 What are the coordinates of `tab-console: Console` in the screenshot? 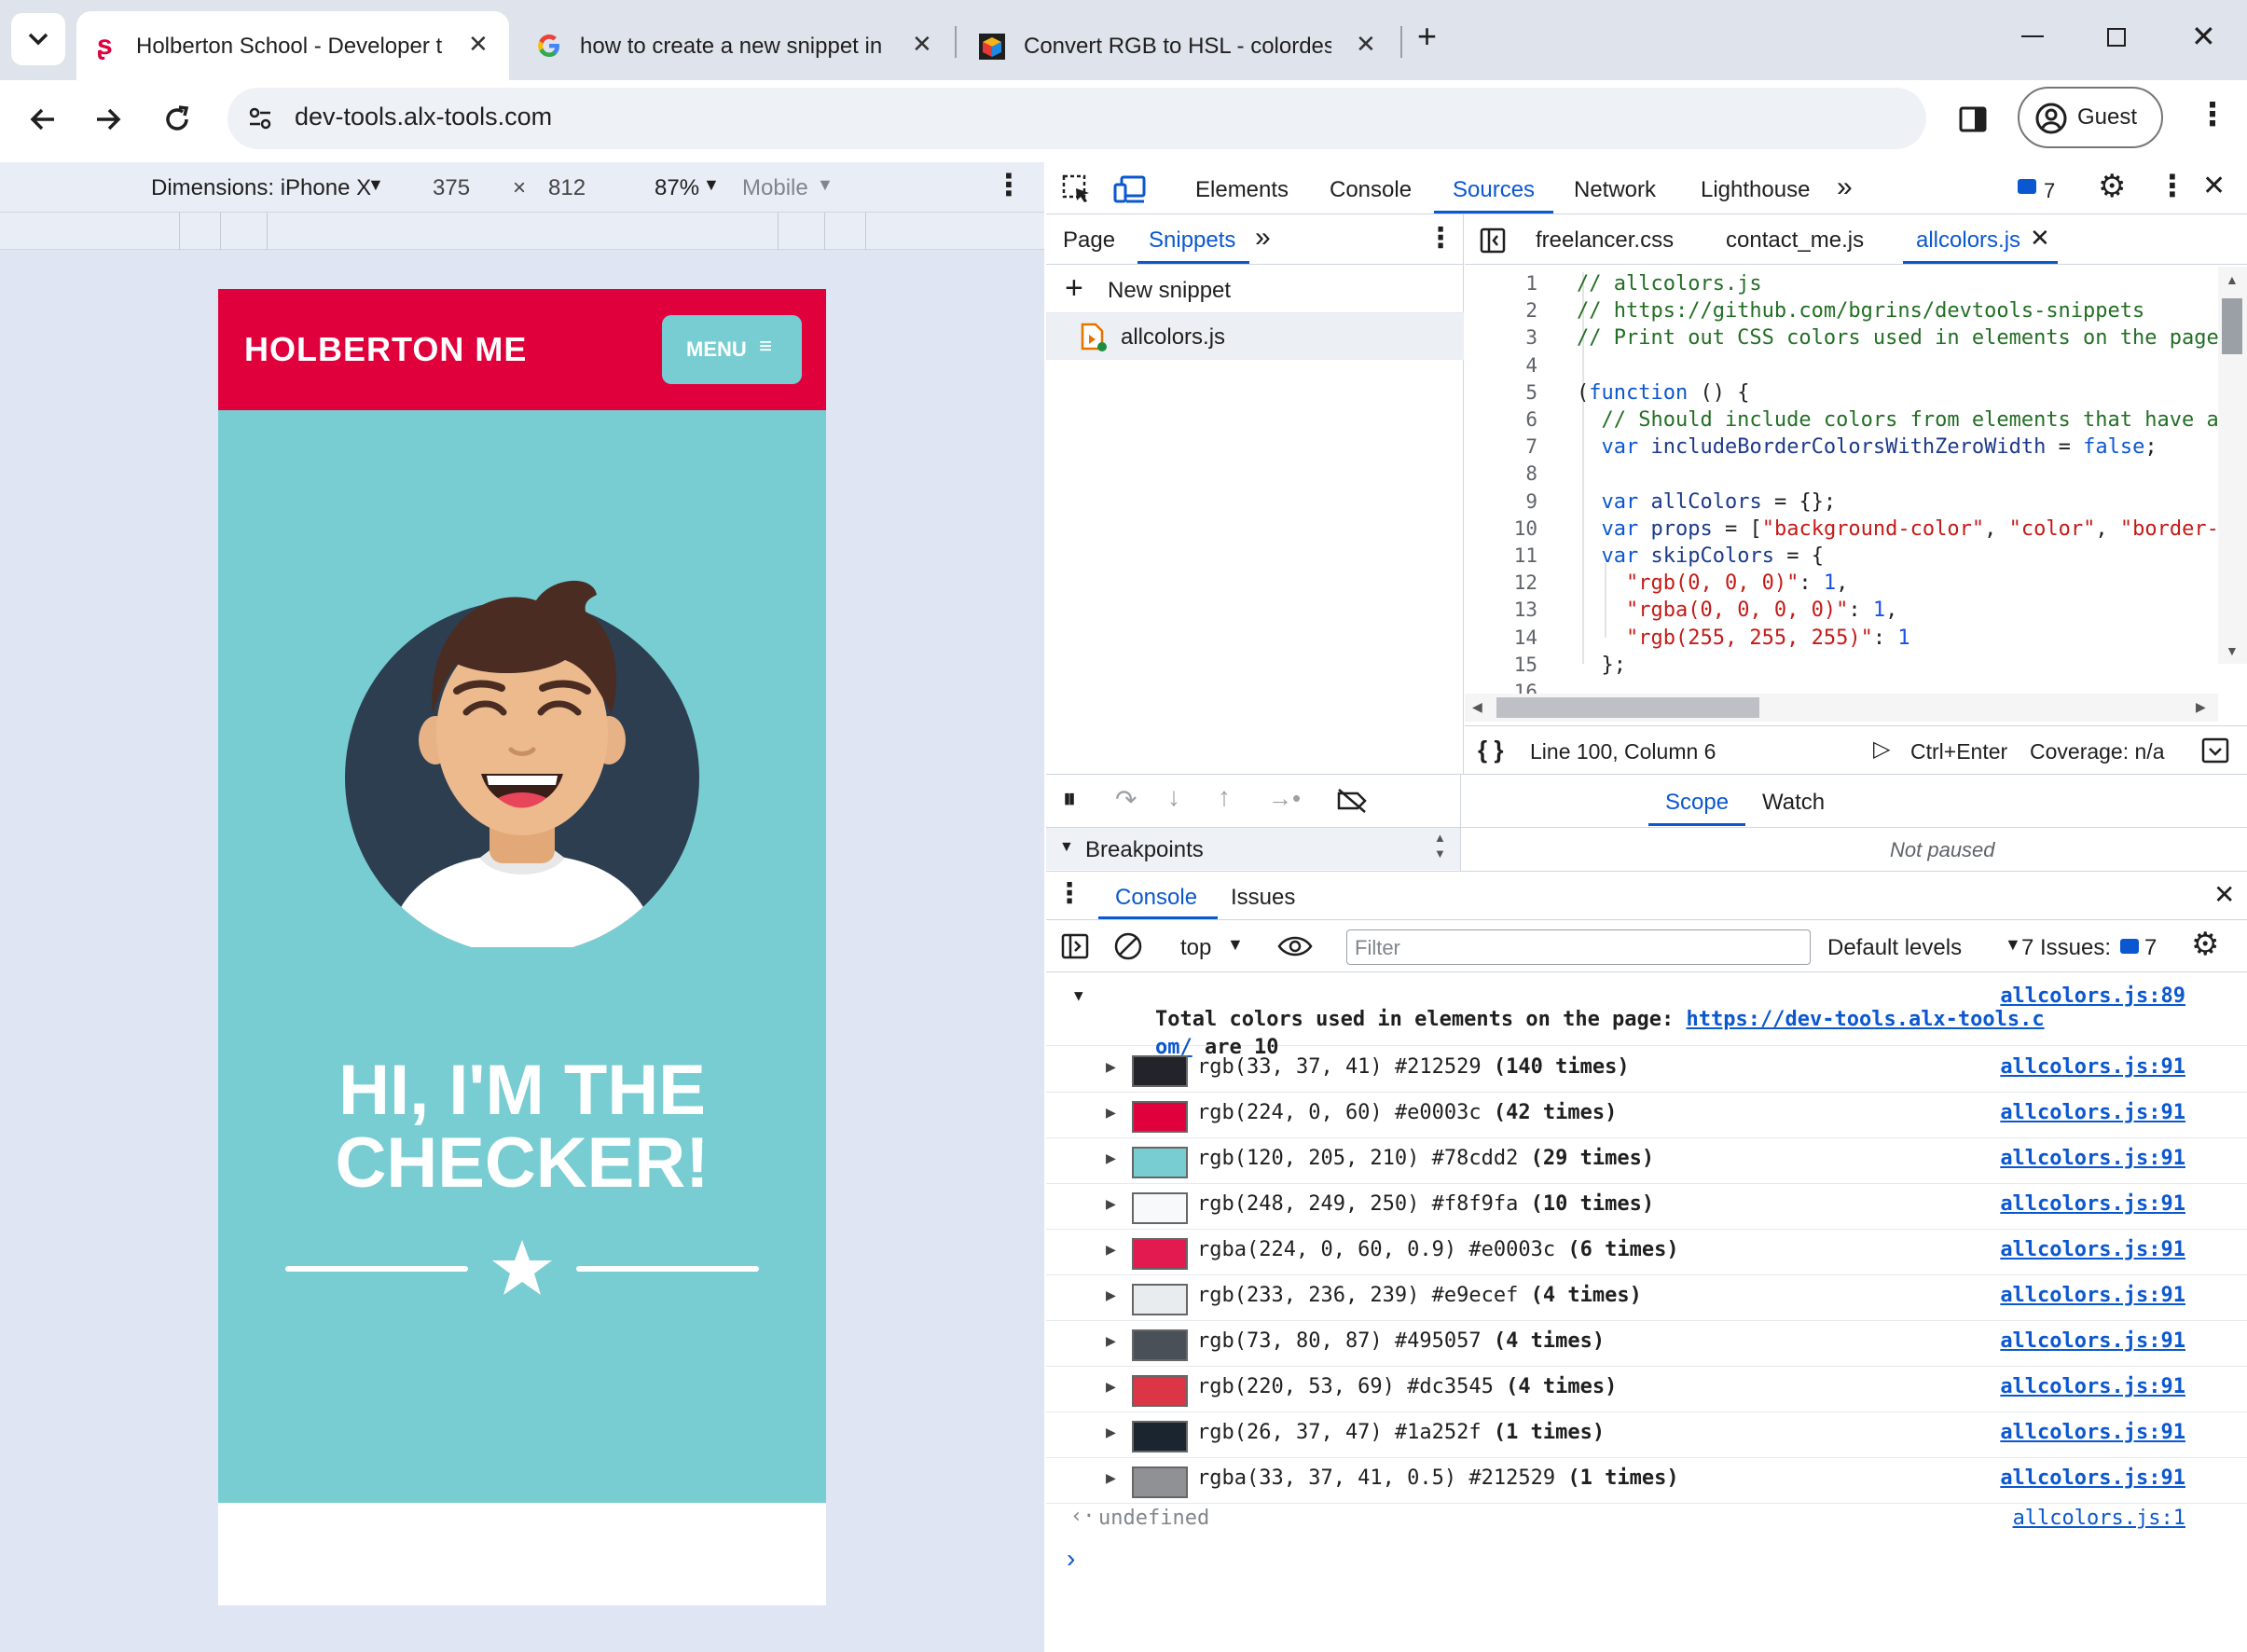 It's located at (1371, 190).